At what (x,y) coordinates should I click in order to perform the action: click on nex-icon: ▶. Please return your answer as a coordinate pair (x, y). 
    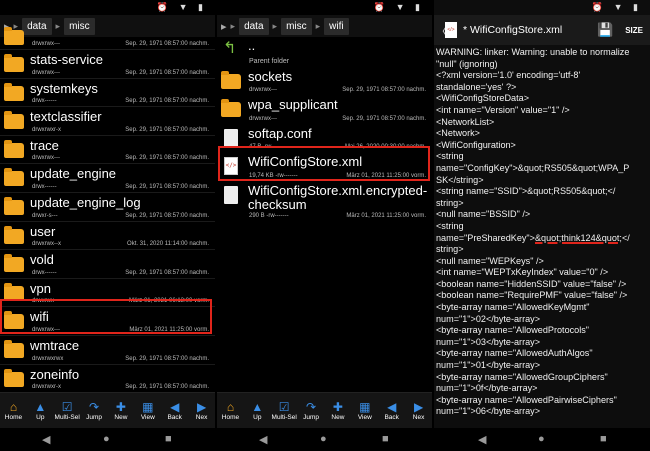
    Looking at the image, I should click on (418, 407).